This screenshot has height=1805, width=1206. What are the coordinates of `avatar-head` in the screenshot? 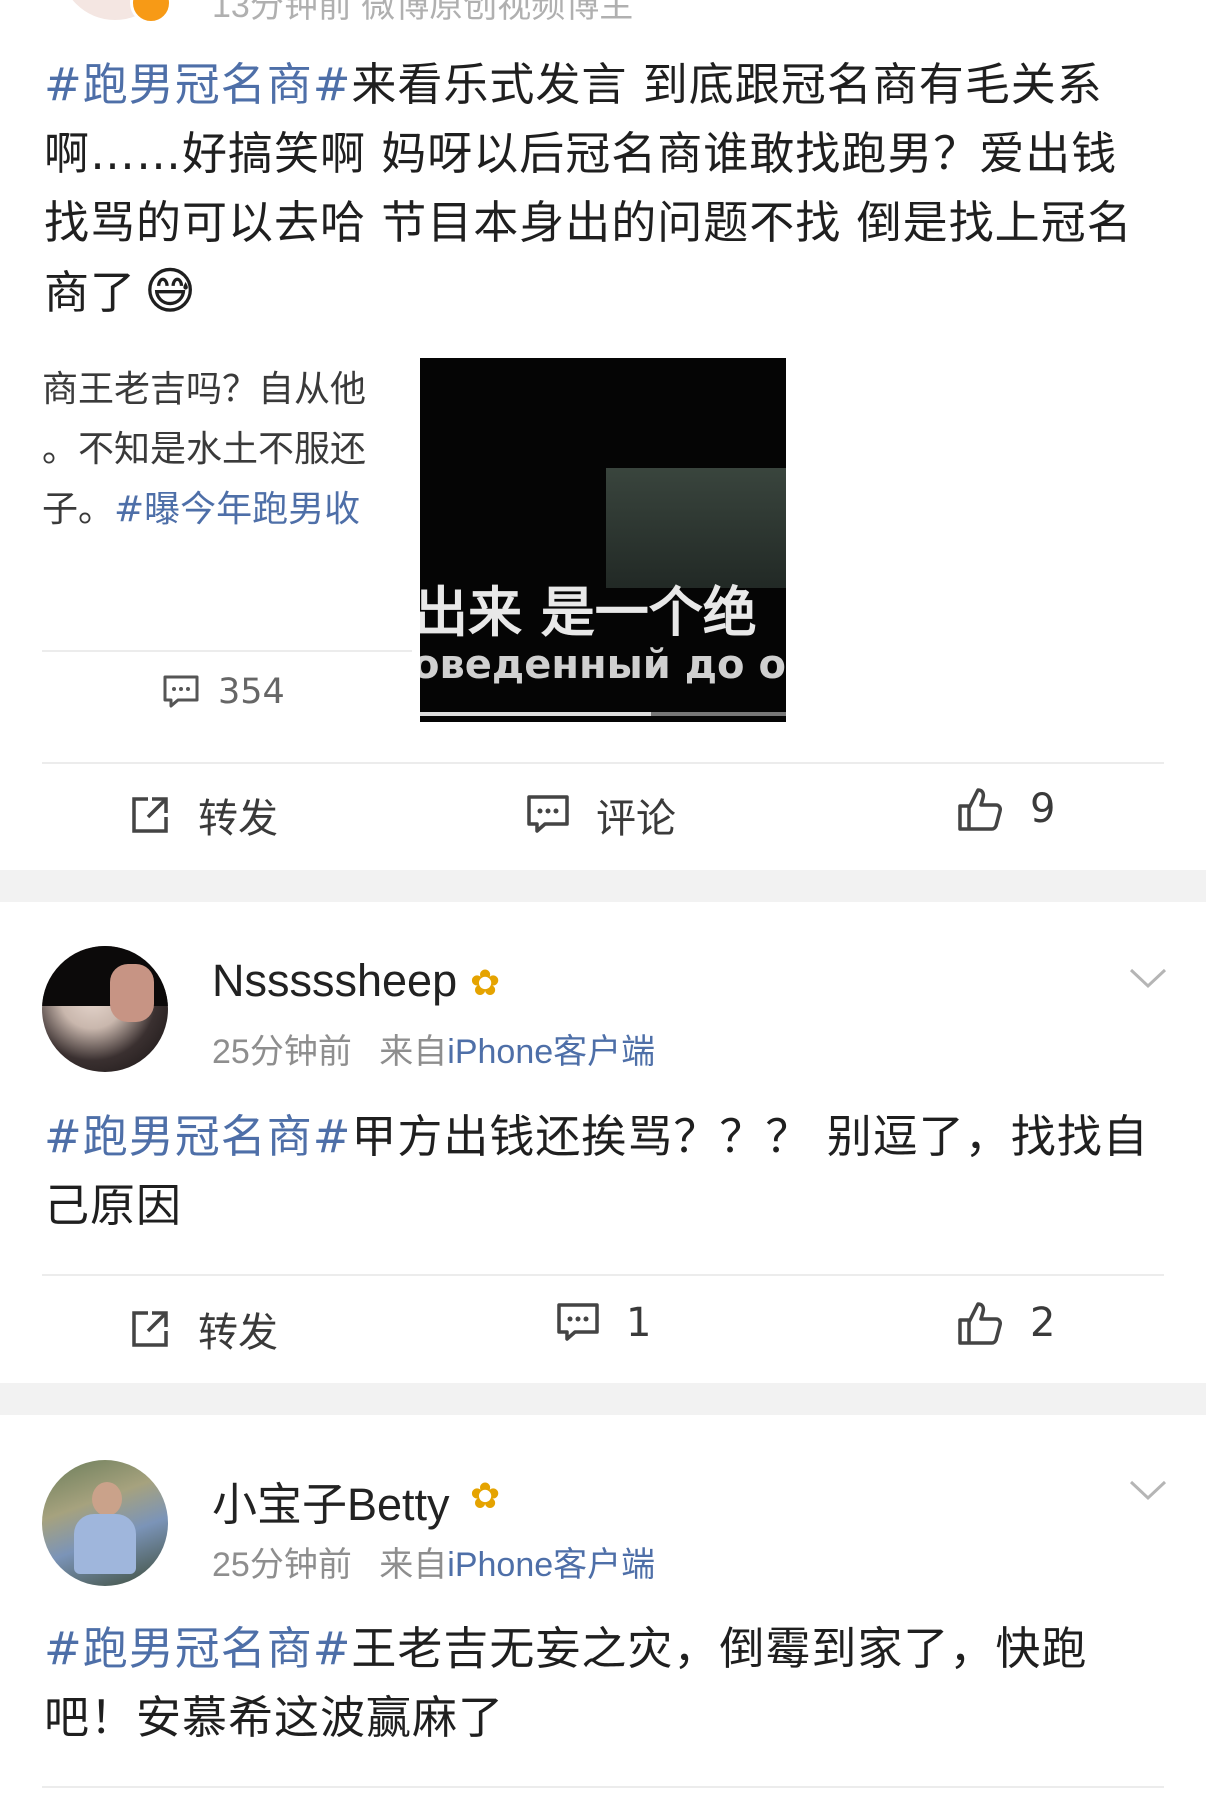 It's located at (107, 1499).